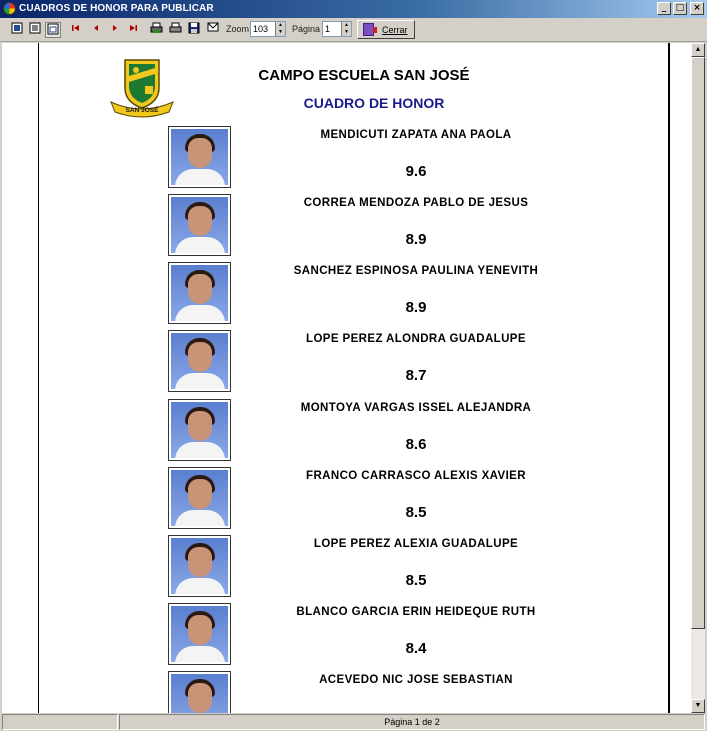 The height and width of the screenshot is (731, 707). Describe the element at coordinates (416, 612) in the screenshot. I see `student-name: BLANCO GARCIA ERIN HEIDEQUE RUTH` at that location.